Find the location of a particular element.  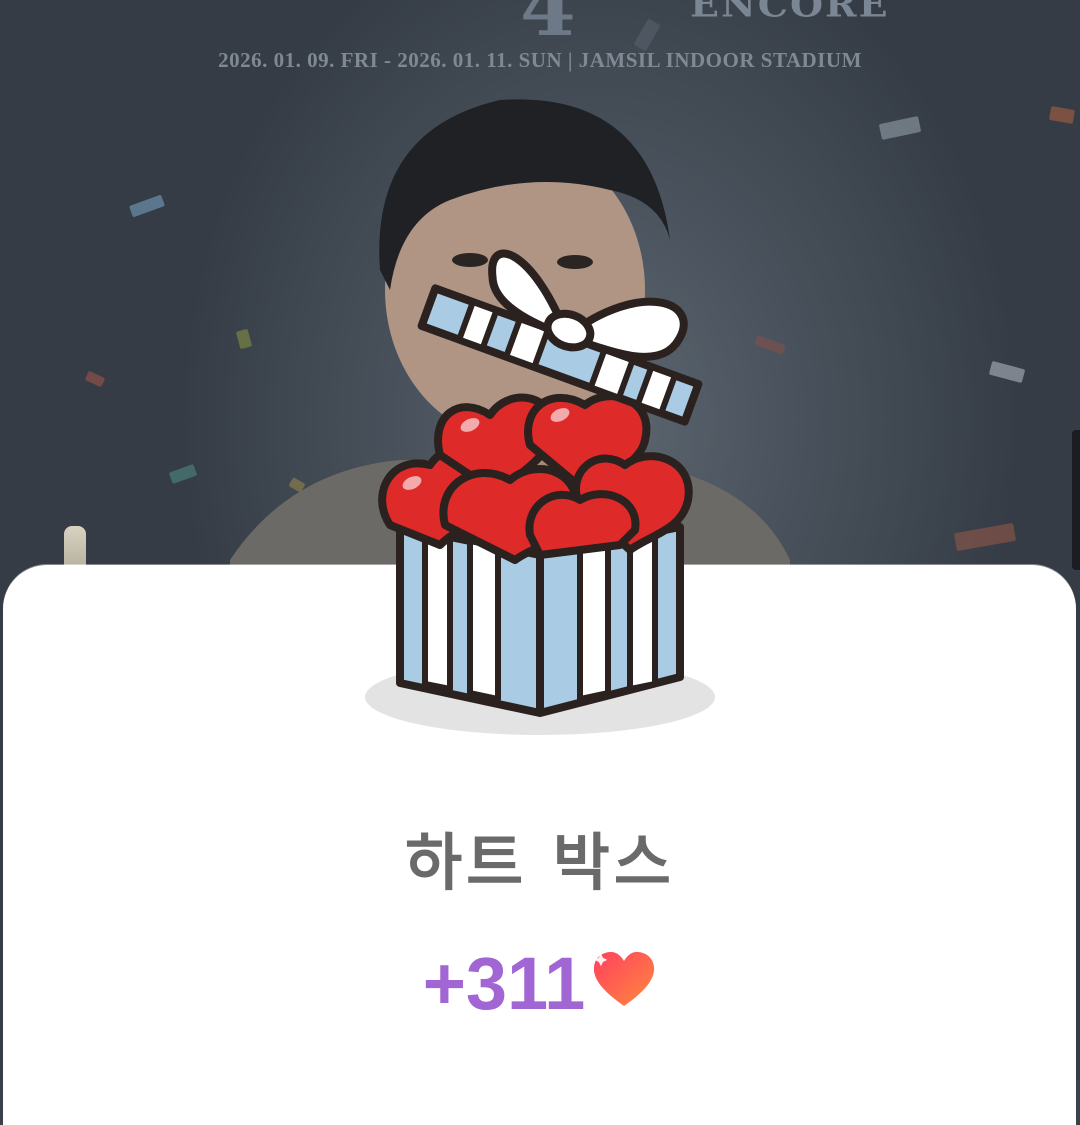

heart-icon is located at coordinates (624, 979).